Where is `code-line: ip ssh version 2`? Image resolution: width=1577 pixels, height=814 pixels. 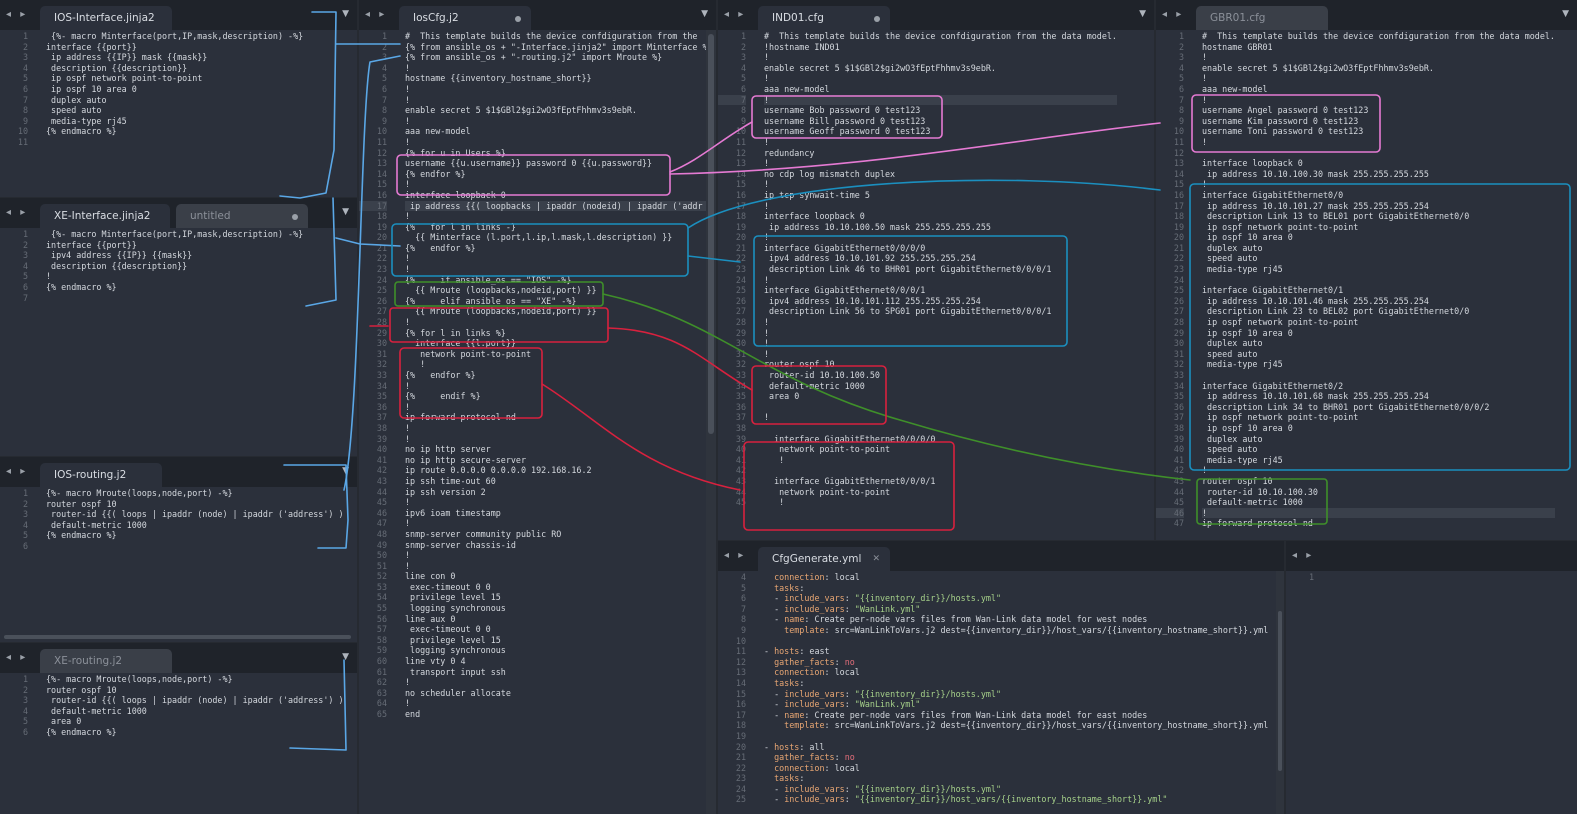 code-line: ip ssh version 2 is located at coordinates (445, 491).